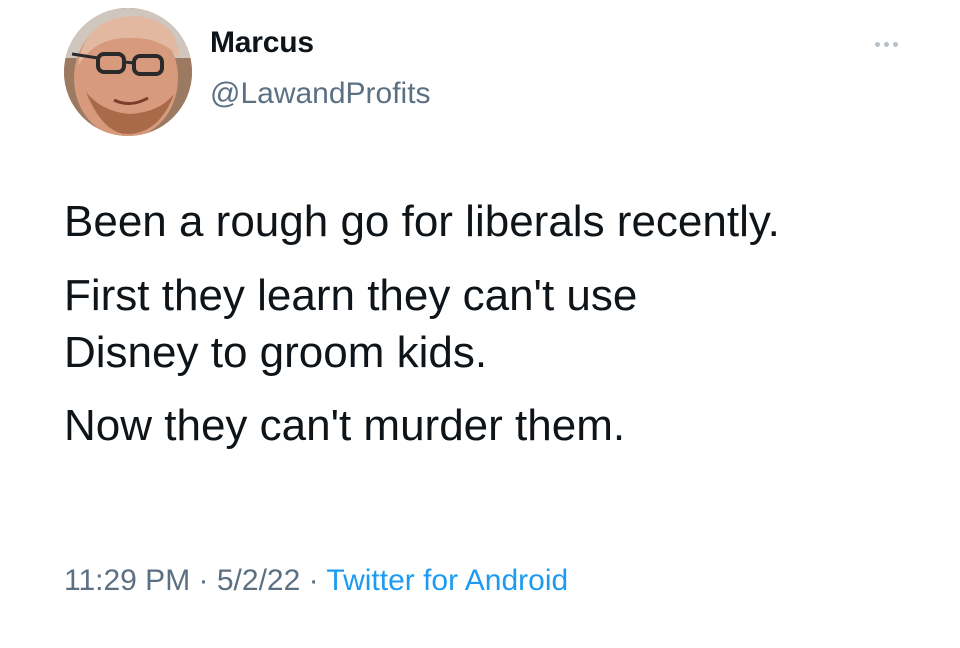  I want to click on tweet-metadata: 11:29 PM · 5/2/22 · Twitter for Android, so click(316, 581).